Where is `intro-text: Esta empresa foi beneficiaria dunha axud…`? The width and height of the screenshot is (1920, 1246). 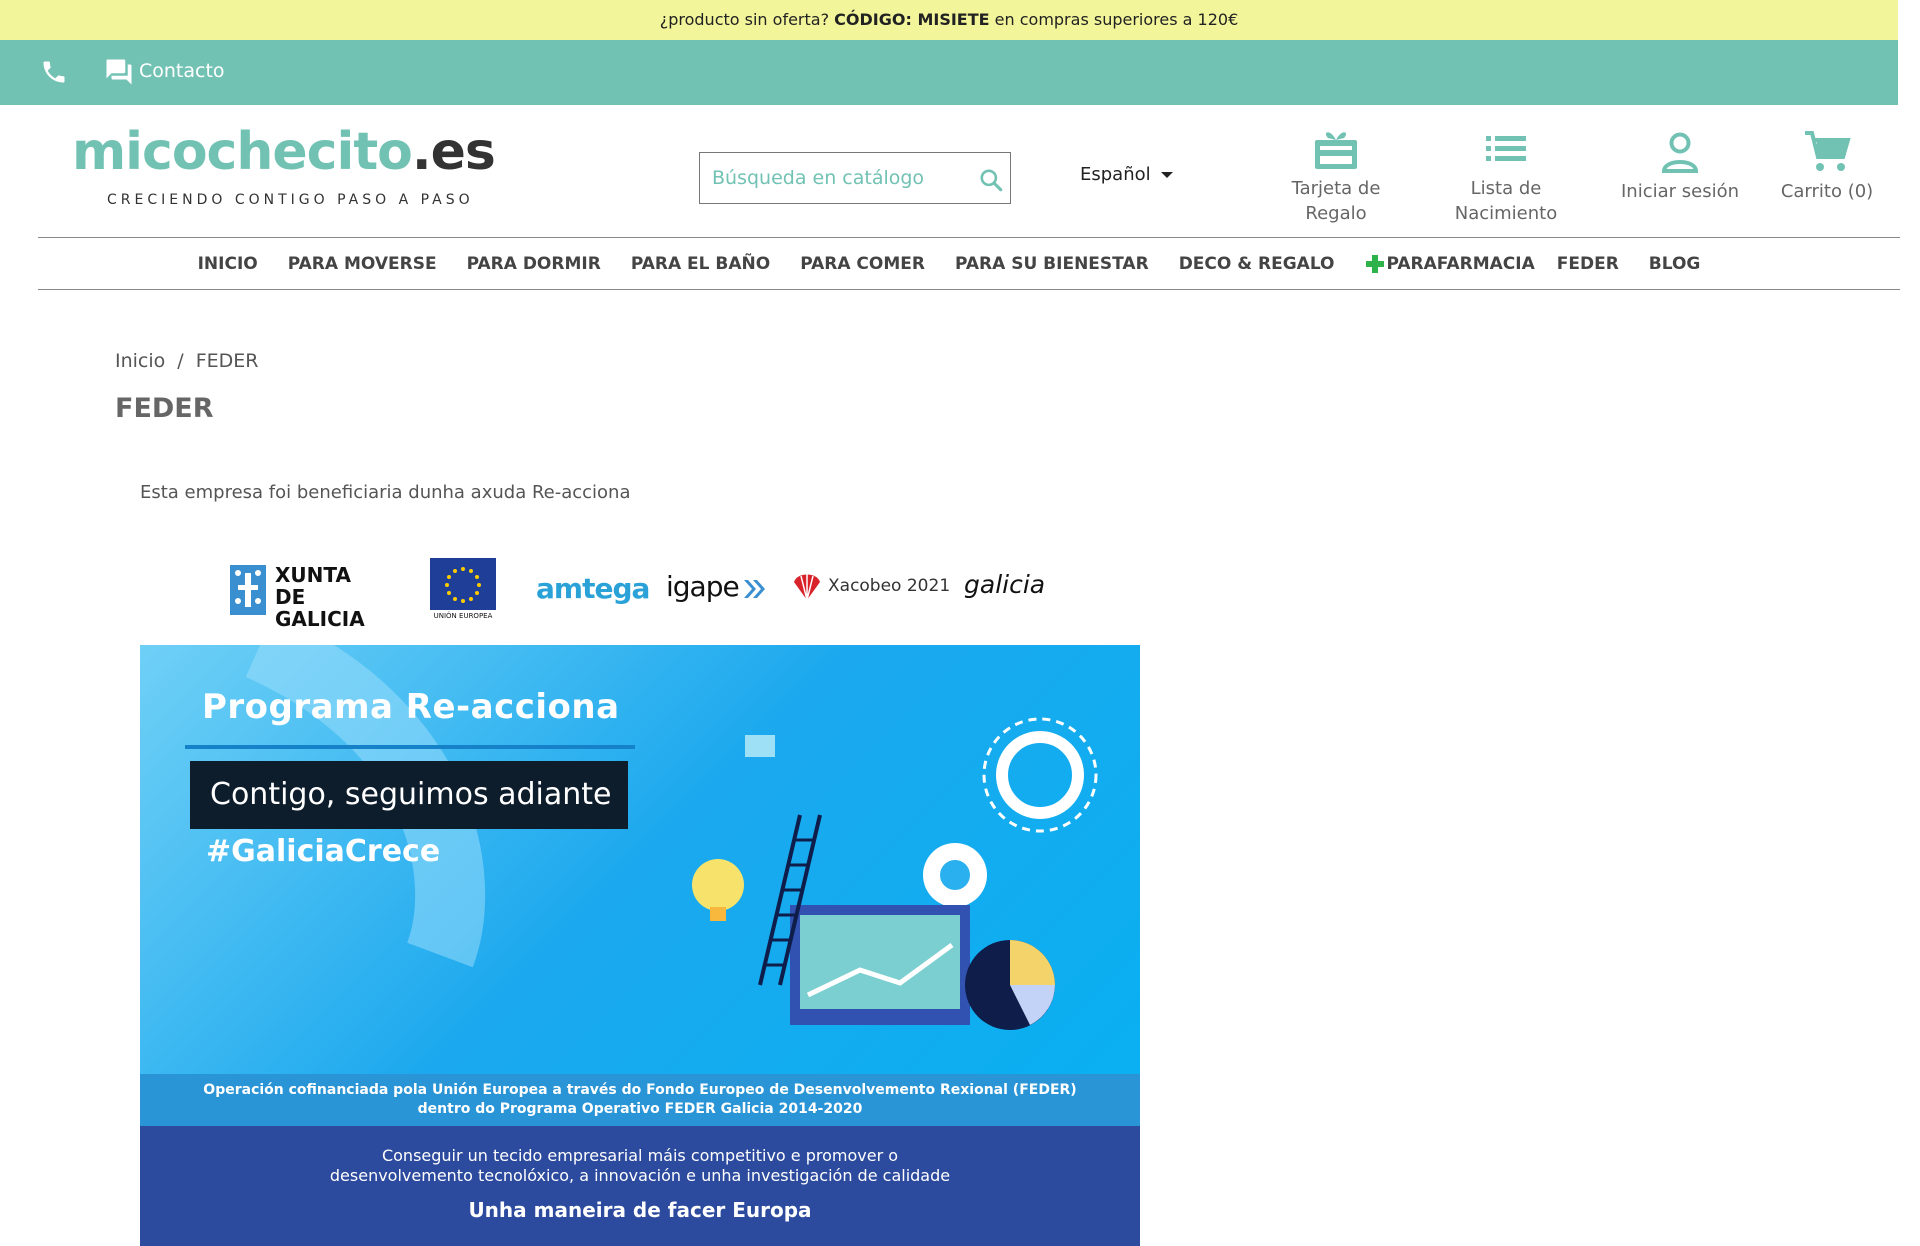 intro-text: Esta empresa foi beneficiaria dunha axud… is located at coordinates (385, 492).